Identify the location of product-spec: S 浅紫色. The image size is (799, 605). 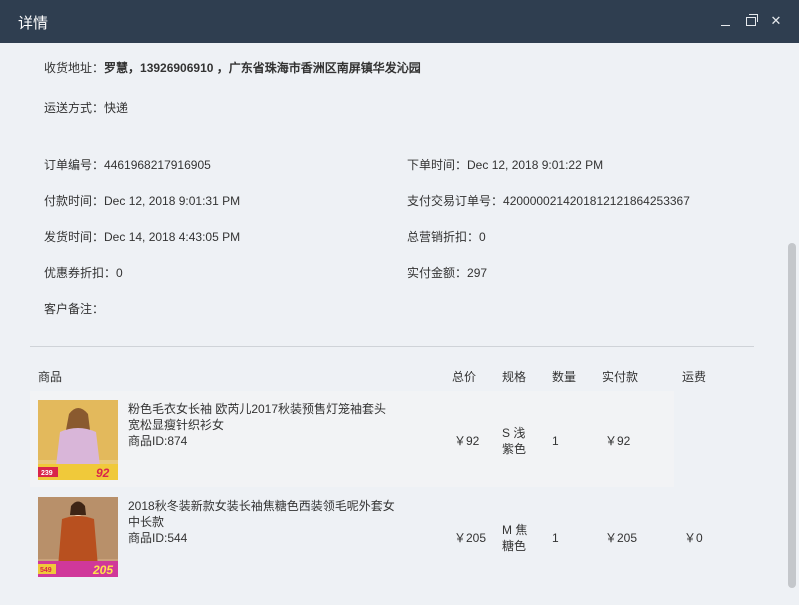
(514, 441).